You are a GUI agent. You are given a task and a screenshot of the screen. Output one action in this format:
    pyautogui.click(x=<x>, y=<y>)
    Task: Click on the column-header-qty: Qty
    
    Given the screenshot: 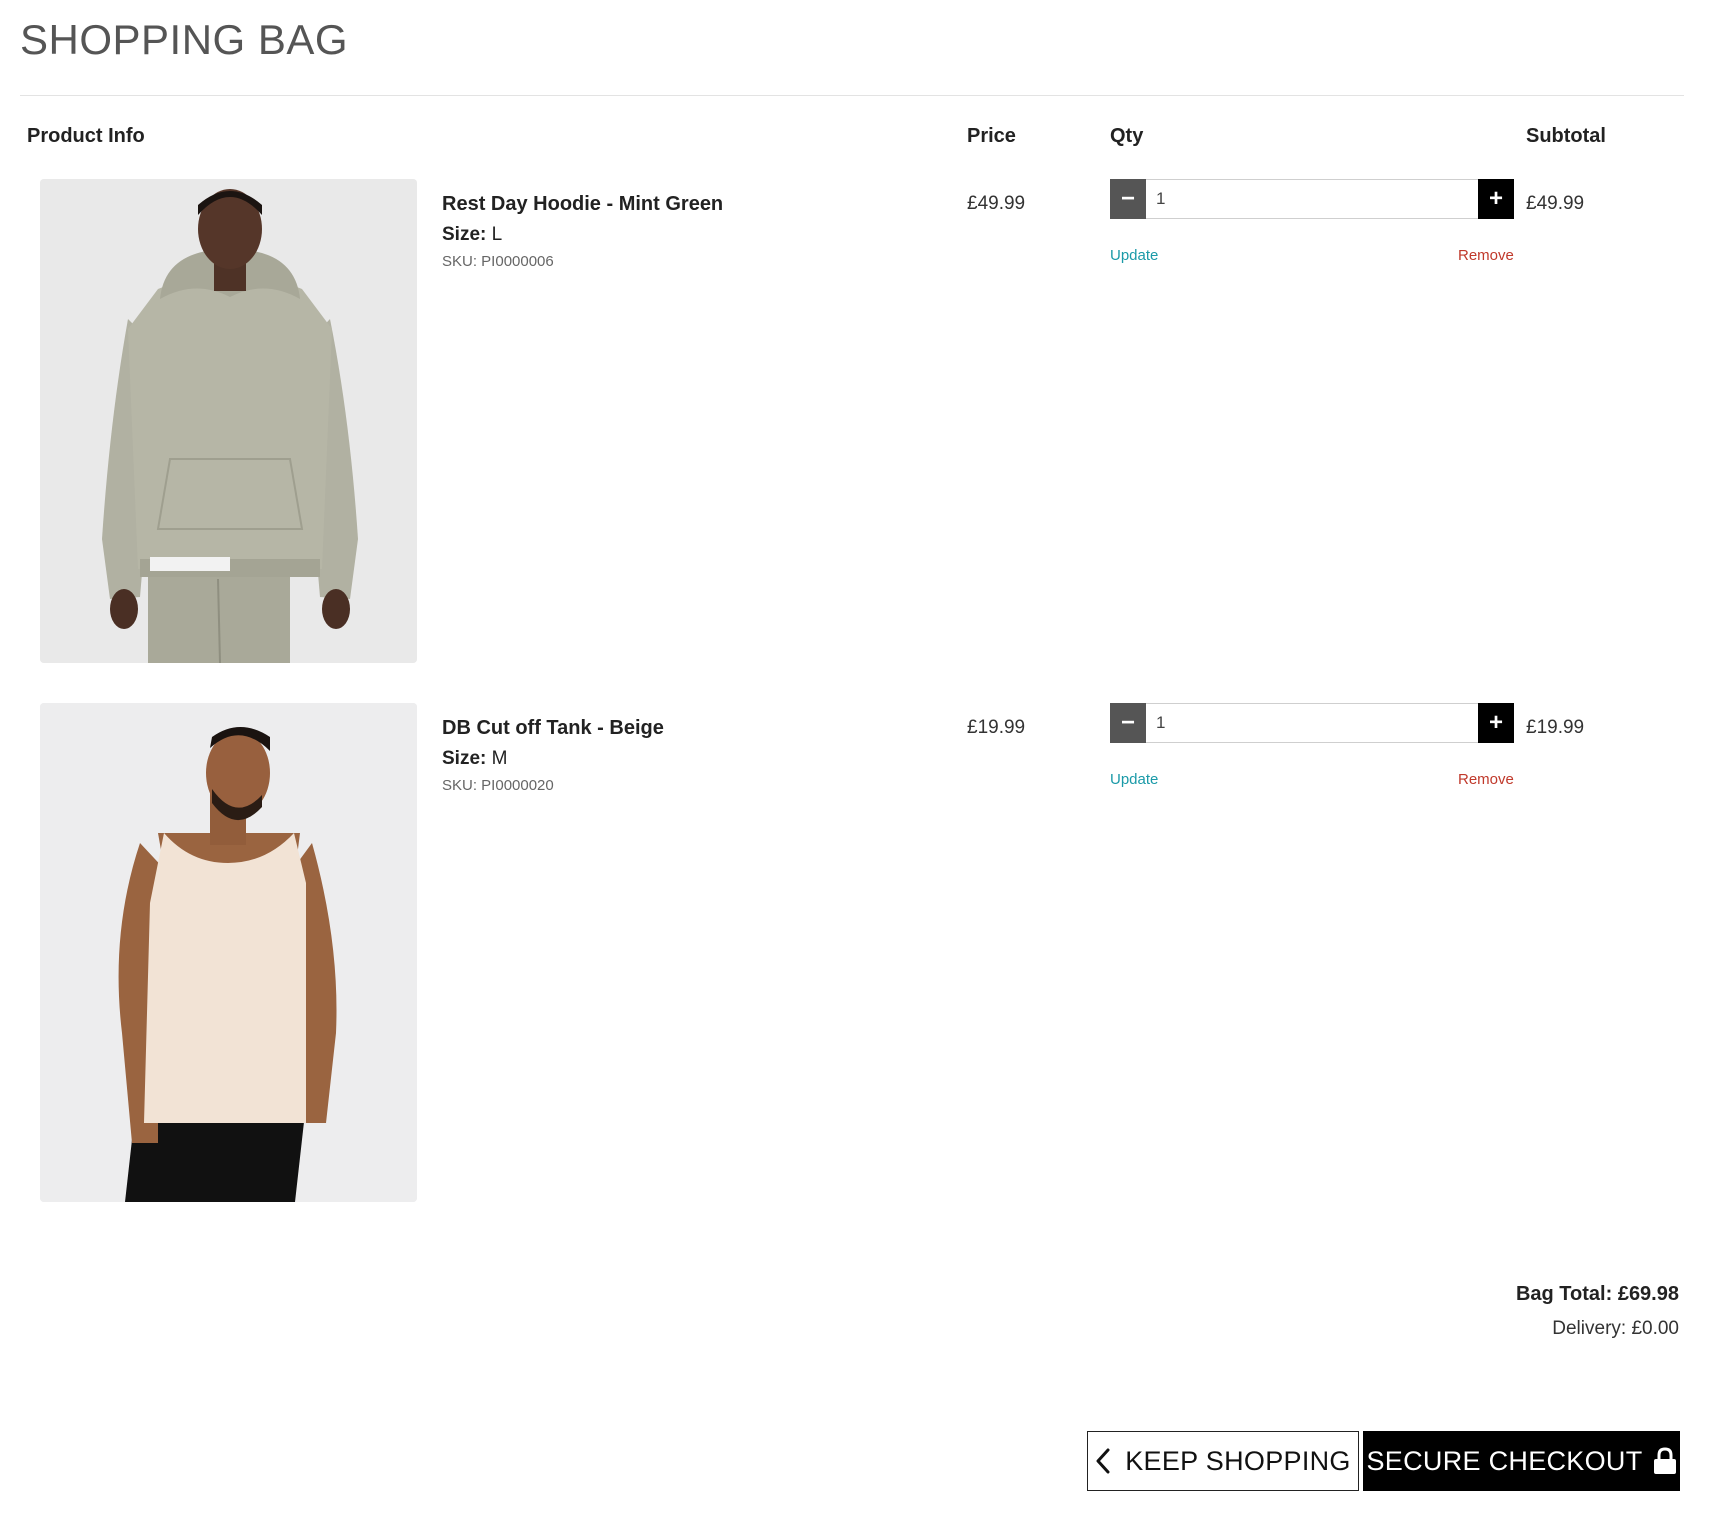 What is the action you would take?
    pyautogui.click(x=1127, y=136)
    